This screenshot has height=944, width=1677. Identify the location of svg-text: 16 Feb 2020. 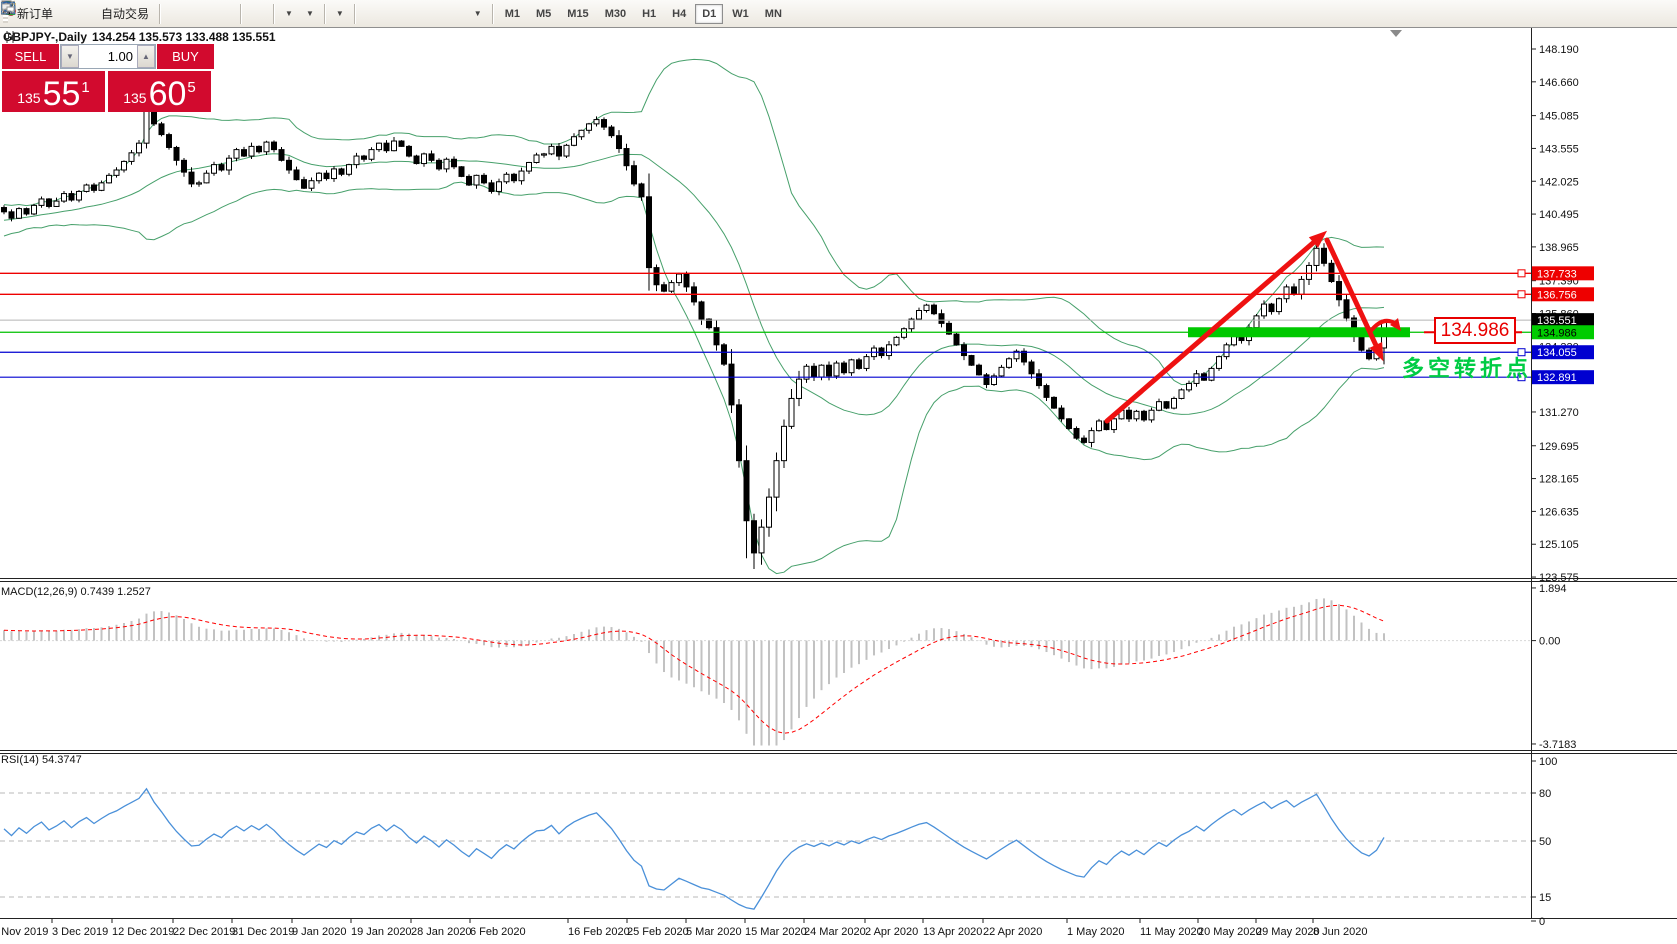
(599, 932).